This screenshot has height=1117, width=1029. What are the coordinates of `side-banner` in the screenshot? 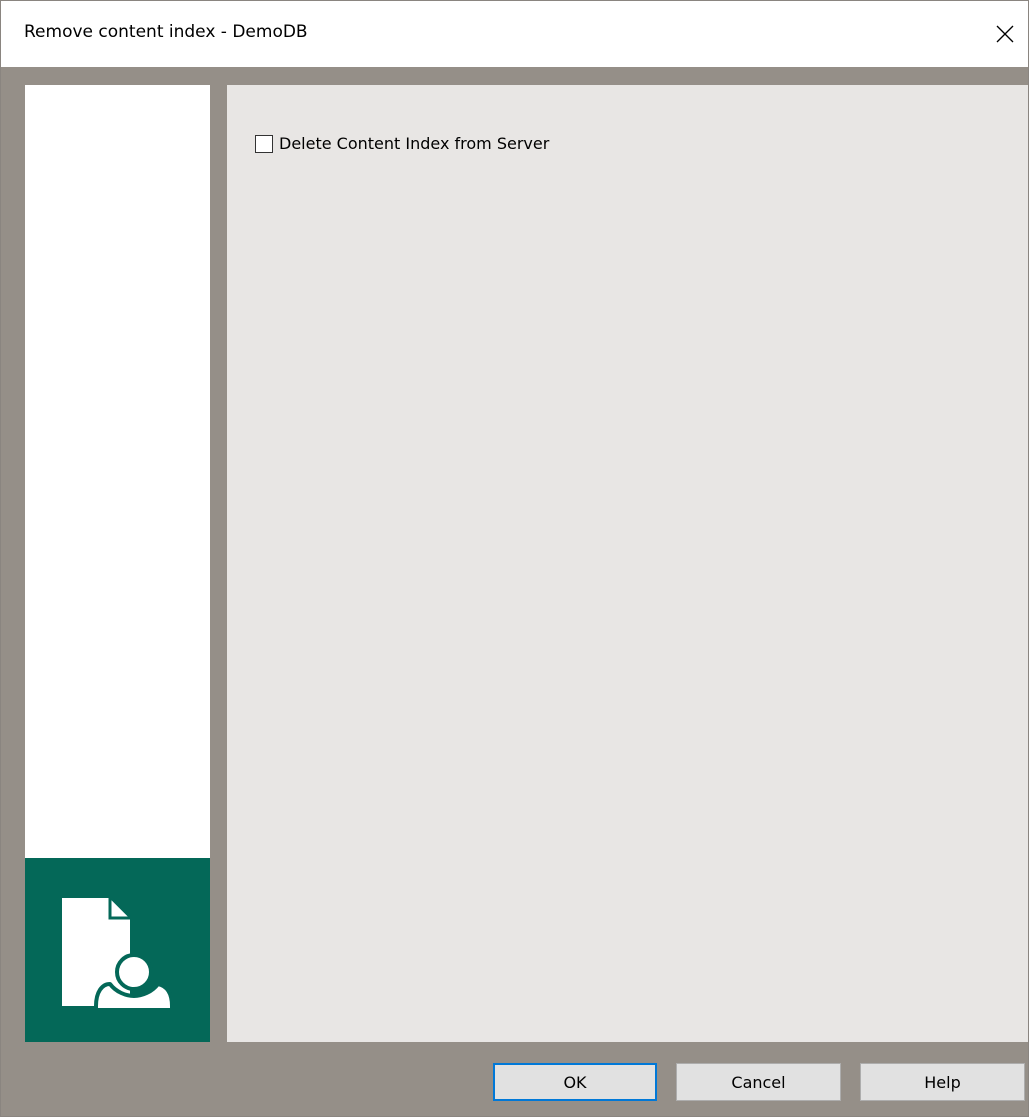 It's located at (117, 950).